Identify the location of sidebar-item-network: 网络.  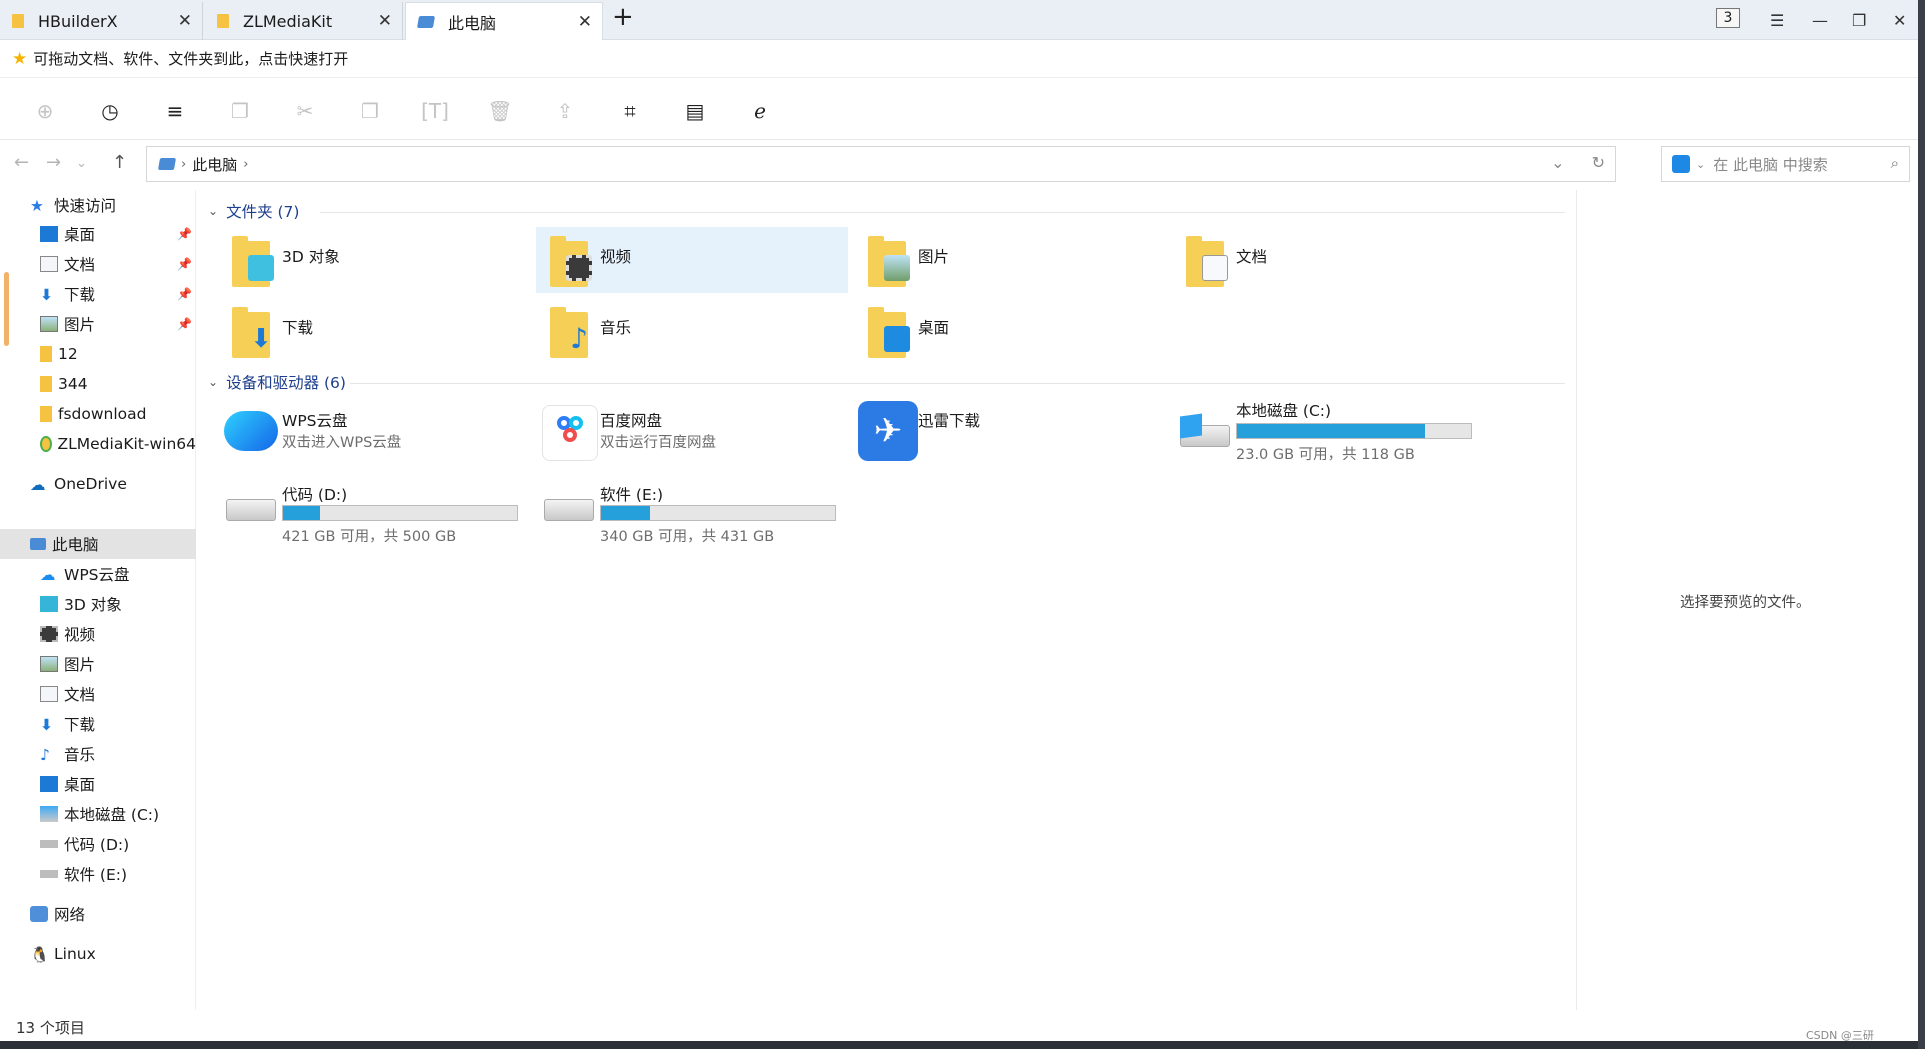
(98, 914).